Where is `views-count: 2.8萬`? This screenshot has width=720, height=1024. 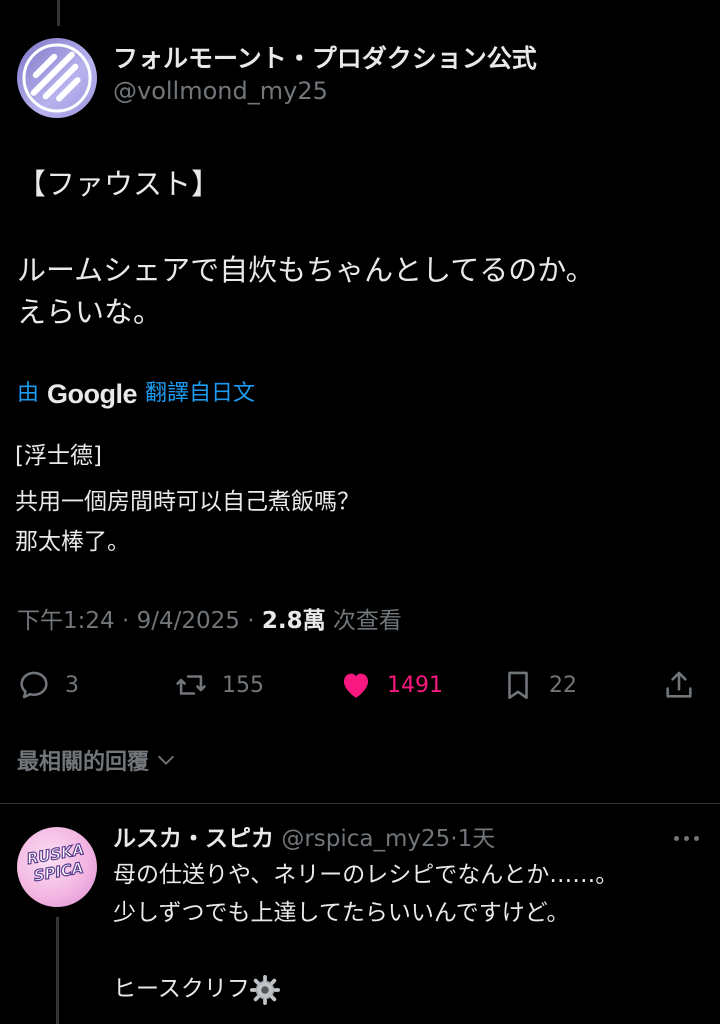 views-count: 2.8萬 is located at coordinates (294, 621).